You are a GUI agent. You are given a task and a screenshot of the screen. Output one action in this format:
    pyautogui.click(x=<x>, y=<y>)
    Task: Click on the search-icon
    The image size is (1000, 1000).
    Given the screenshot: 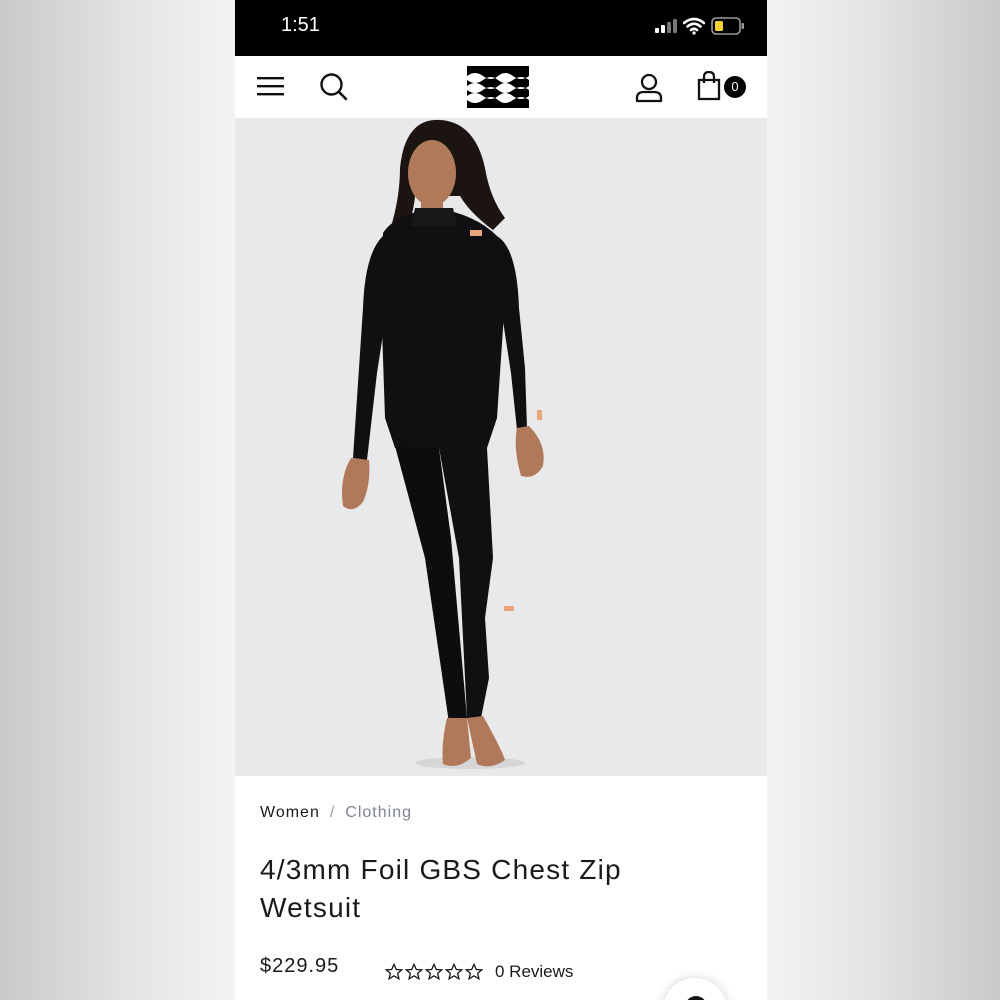 What is the action you would take?
    pyautogui.click(x=334, y=87)
    